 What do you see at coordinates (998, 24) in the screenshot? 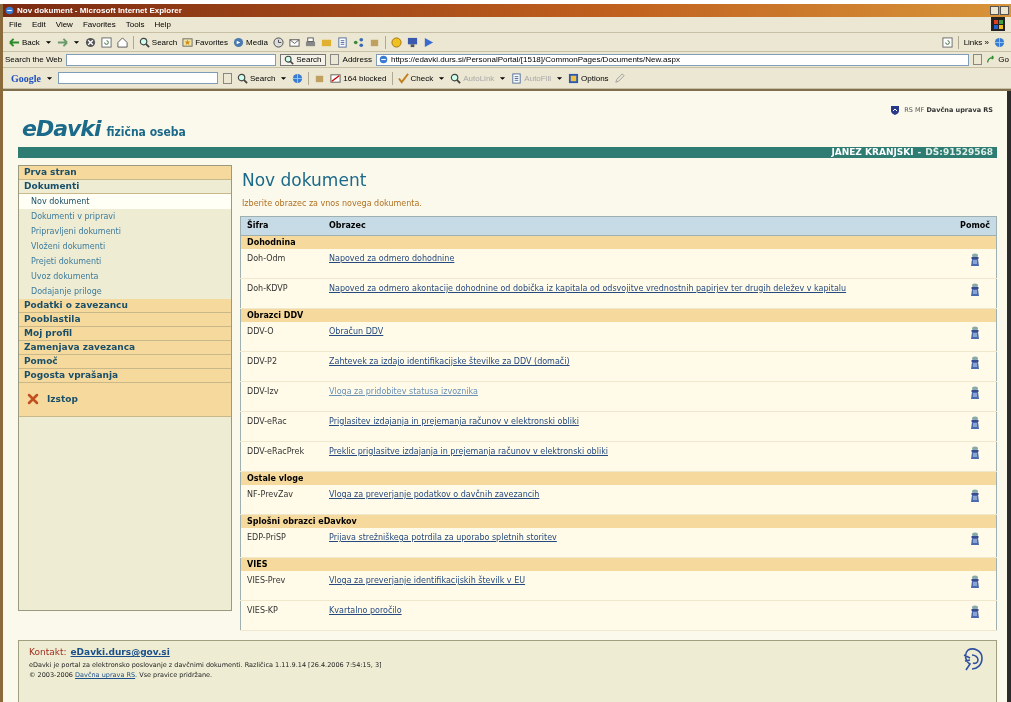
I see `windows-logo-icon` at bounding box center [998, 24].